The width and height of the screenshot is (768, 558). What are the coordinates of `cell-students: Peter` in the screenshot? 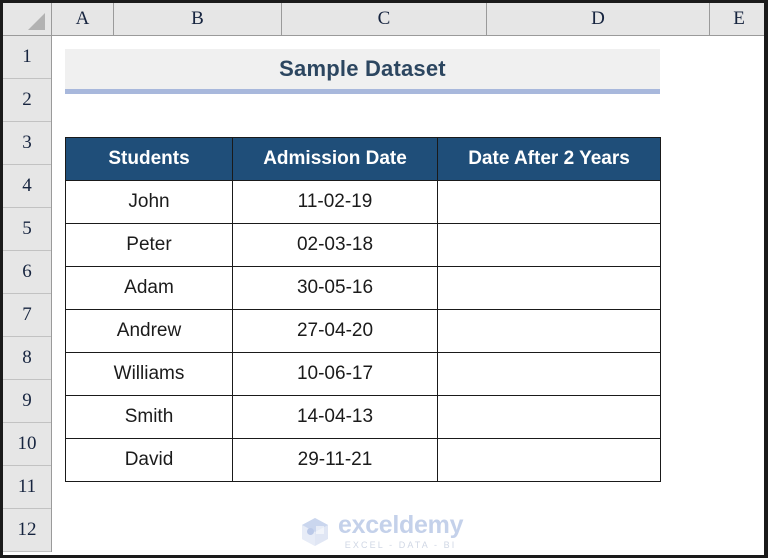 It's located at (149, 245).